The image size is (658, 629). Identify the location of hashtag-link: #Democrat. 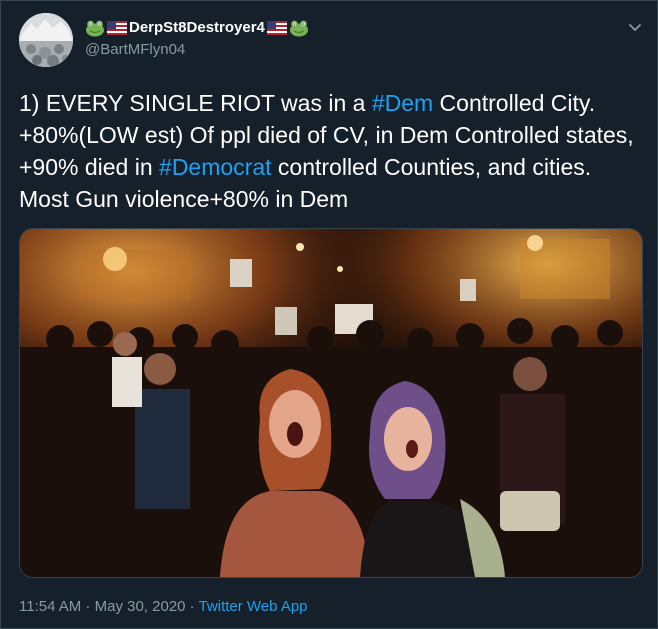
(215, 167).